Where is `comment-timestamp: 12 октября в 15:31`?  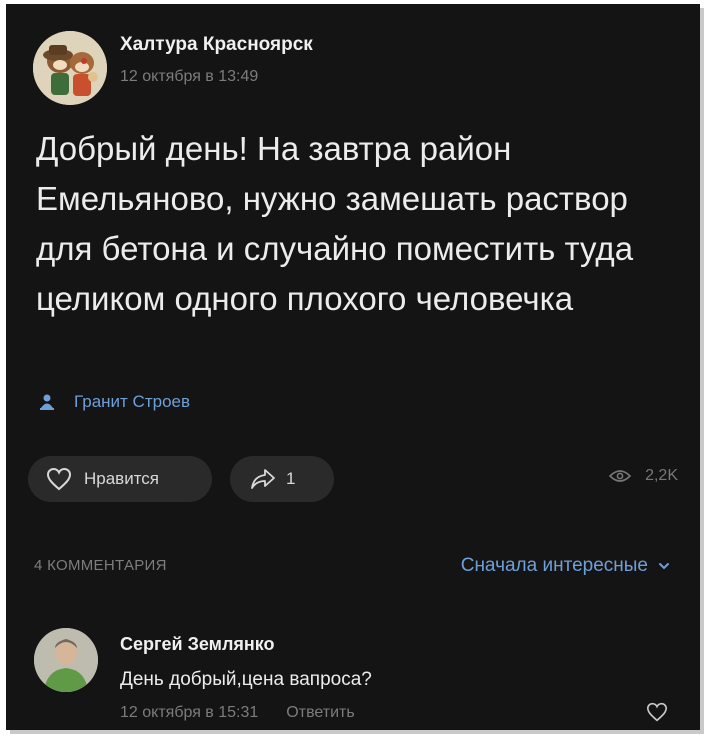 comment-timestamp: 12 октября в 15:31 is located at coordinates (189, 713).